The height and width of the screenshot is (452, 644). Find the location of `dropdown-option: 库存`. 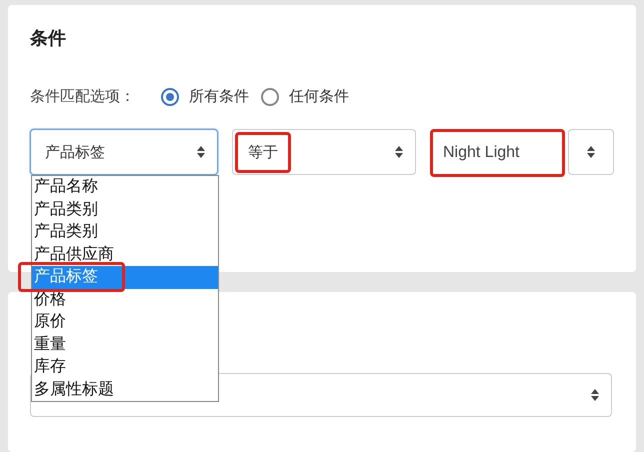

dropdown-option: 库存 is located at coordinates (125, 367).